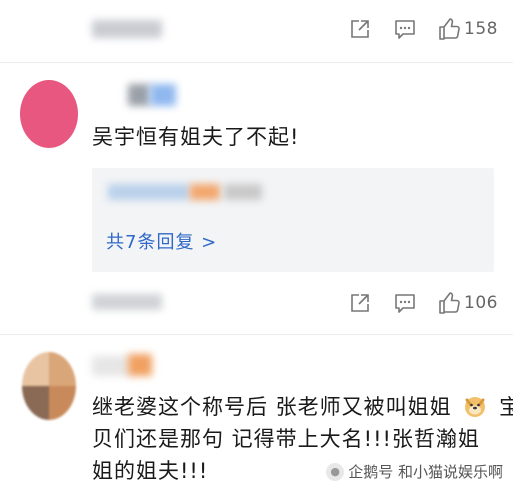 The height and width of the screenshot is (488, 513). What do you see at coordinates (272, 407) in the screenshot?
I see `comment-text-line: 继老婆这个称号后 张老师又被叫姐姐` at bounding box center [272, 407].